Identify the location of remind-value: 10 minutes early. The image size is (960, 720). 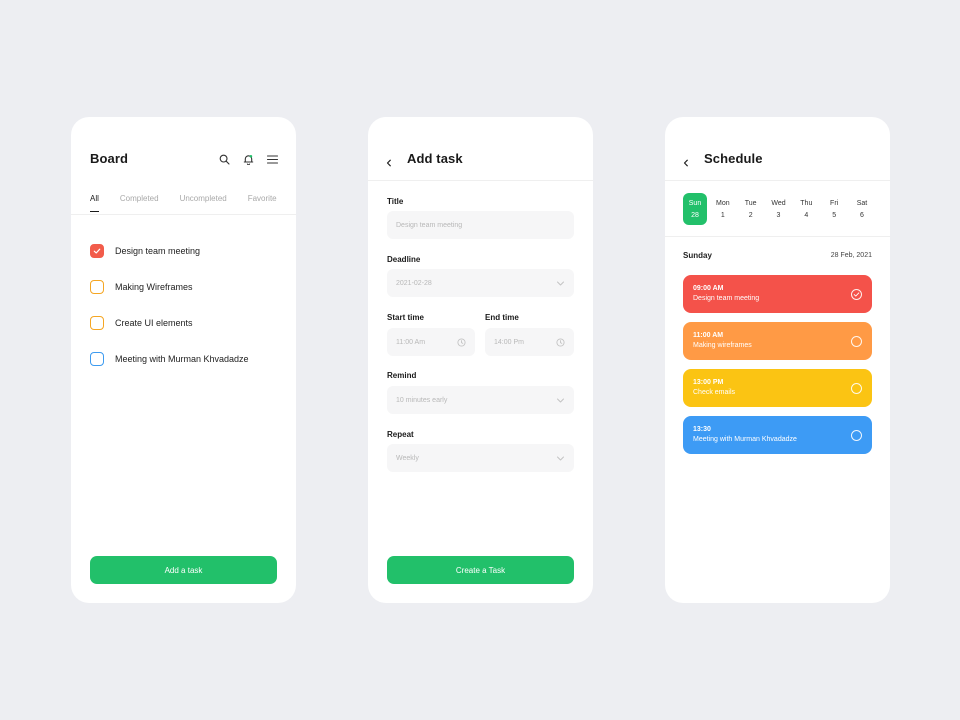
(422, 400).